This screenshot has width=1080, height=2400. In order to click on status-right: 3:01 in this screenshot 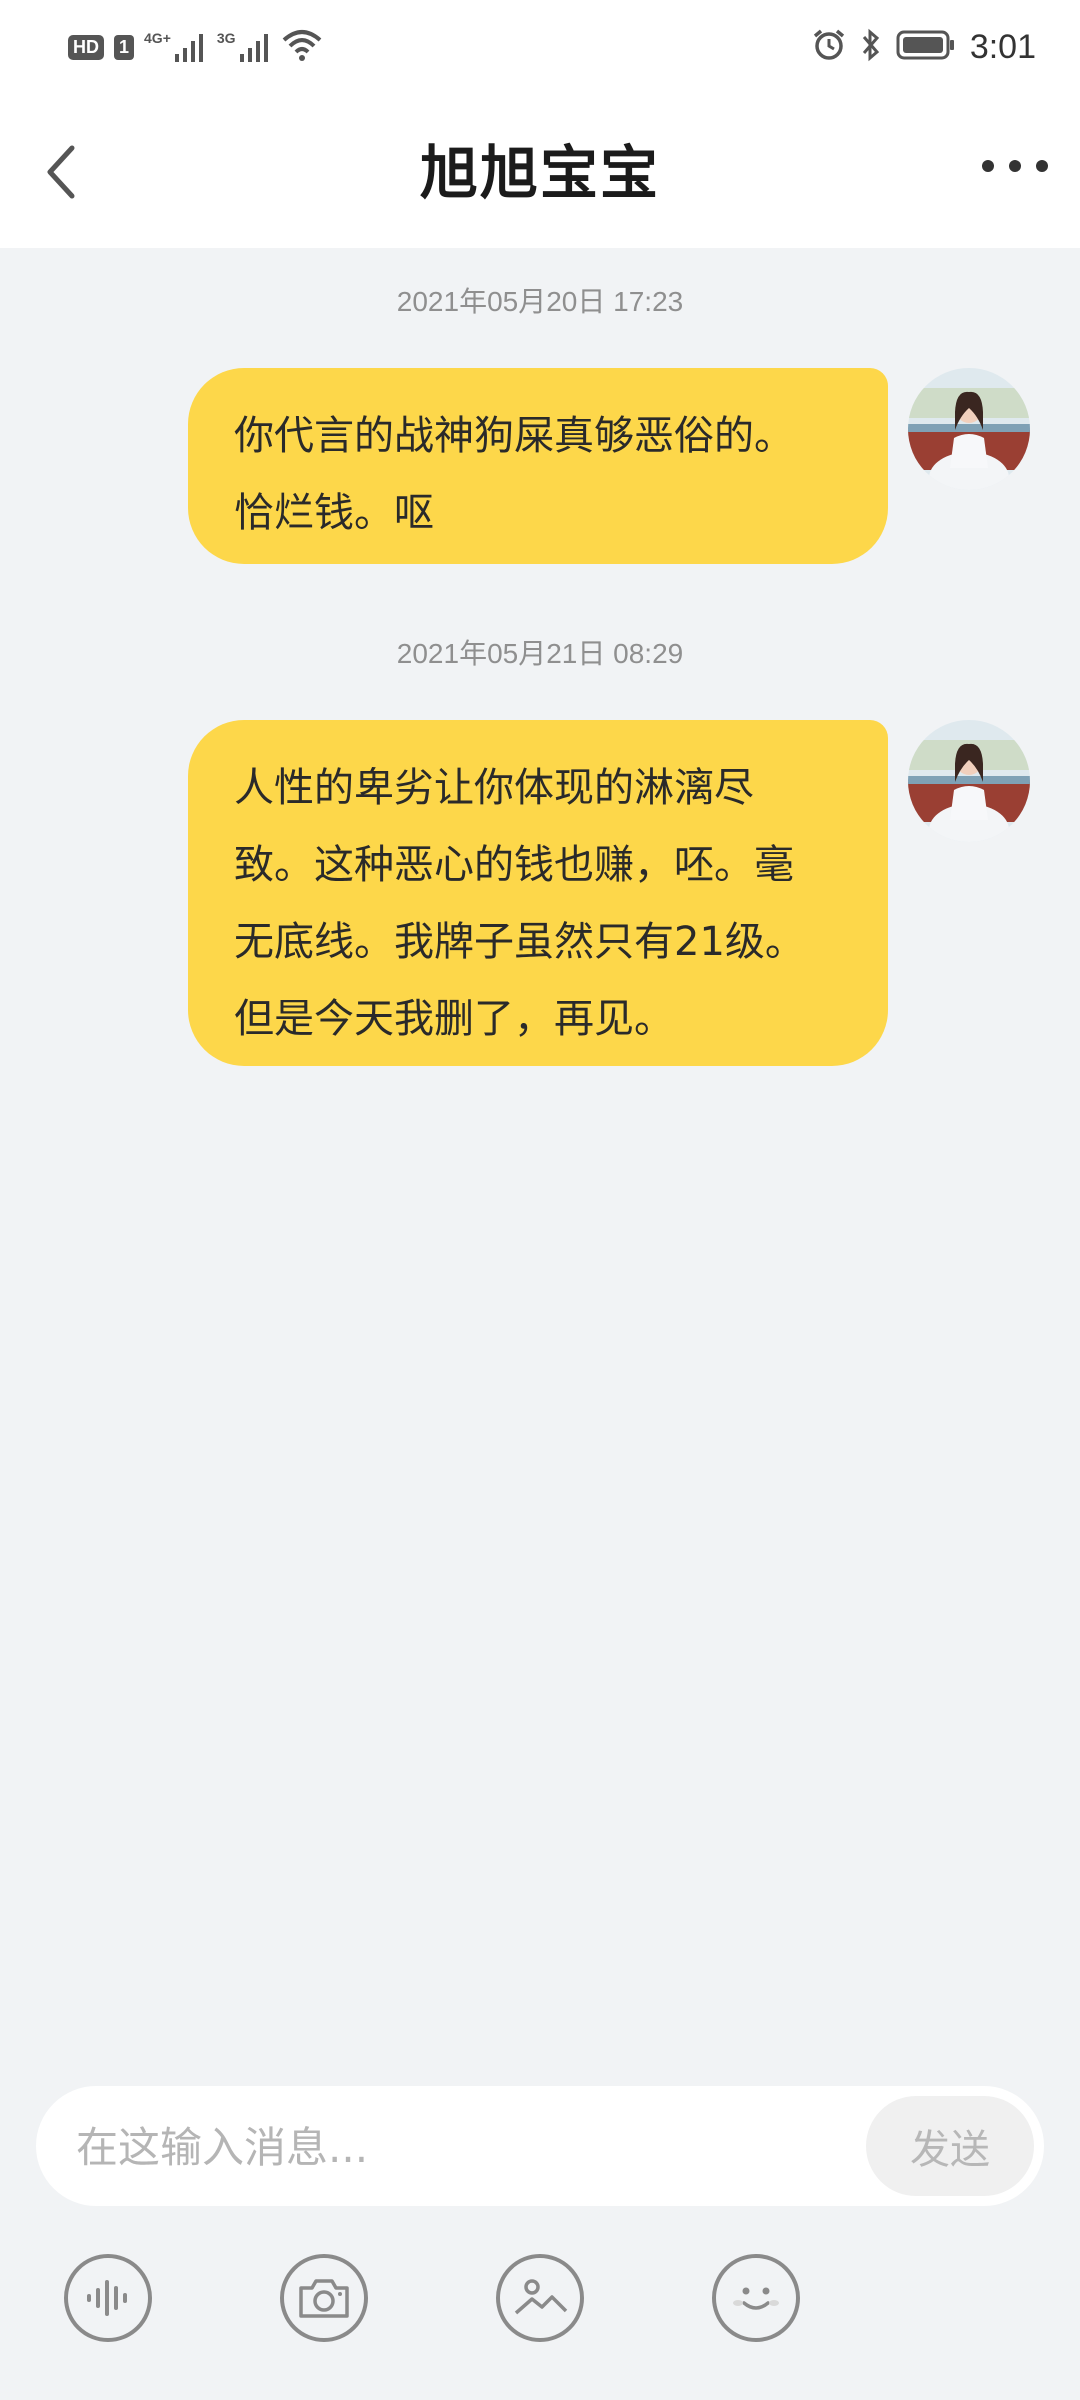, I will do `click(924, 47)`.